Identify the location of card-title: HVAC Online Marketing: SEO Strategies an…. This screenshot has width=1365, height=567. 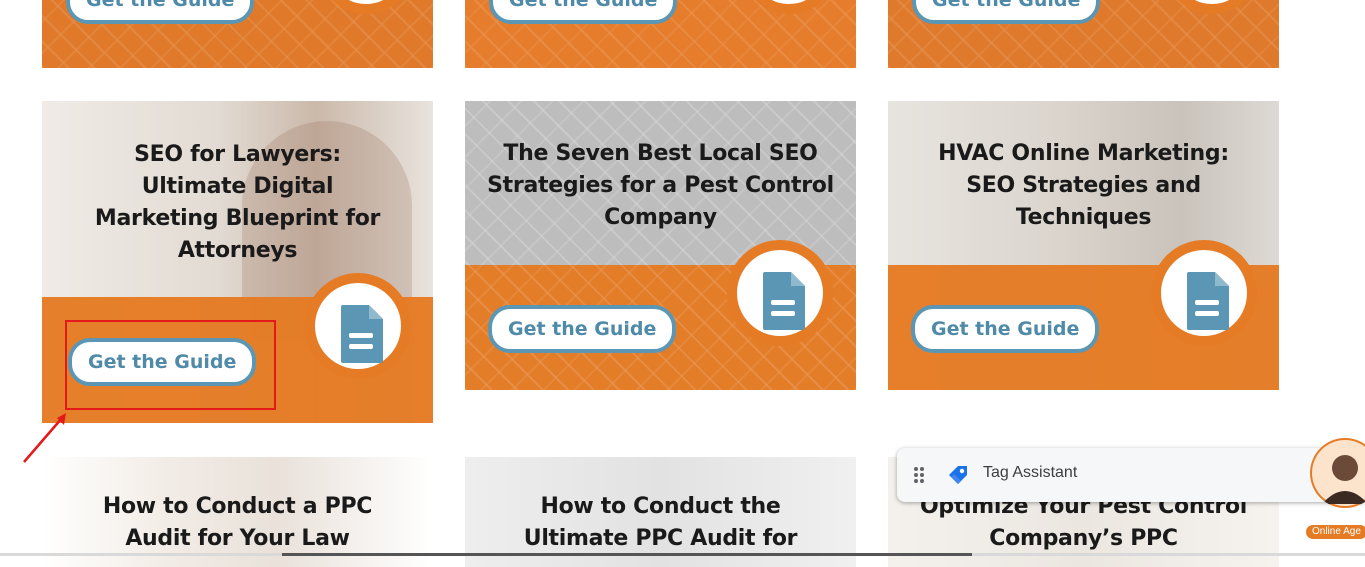
(1083, 185).